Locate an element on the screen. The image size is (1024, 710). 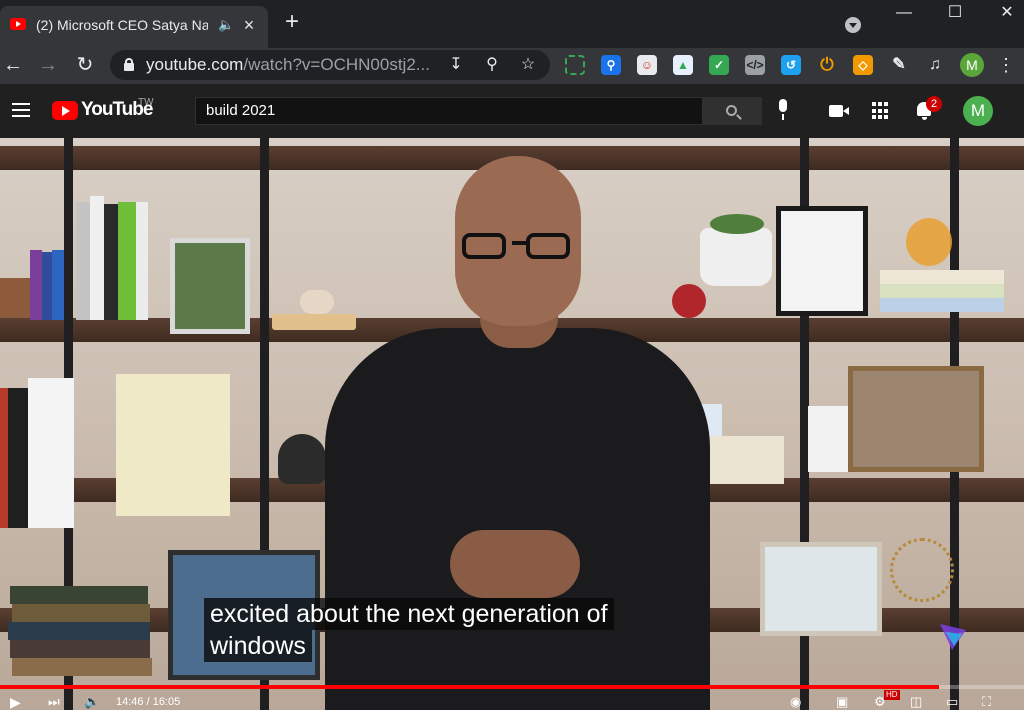
youtube-account-avatar: M is located at coordinates (978, 111).